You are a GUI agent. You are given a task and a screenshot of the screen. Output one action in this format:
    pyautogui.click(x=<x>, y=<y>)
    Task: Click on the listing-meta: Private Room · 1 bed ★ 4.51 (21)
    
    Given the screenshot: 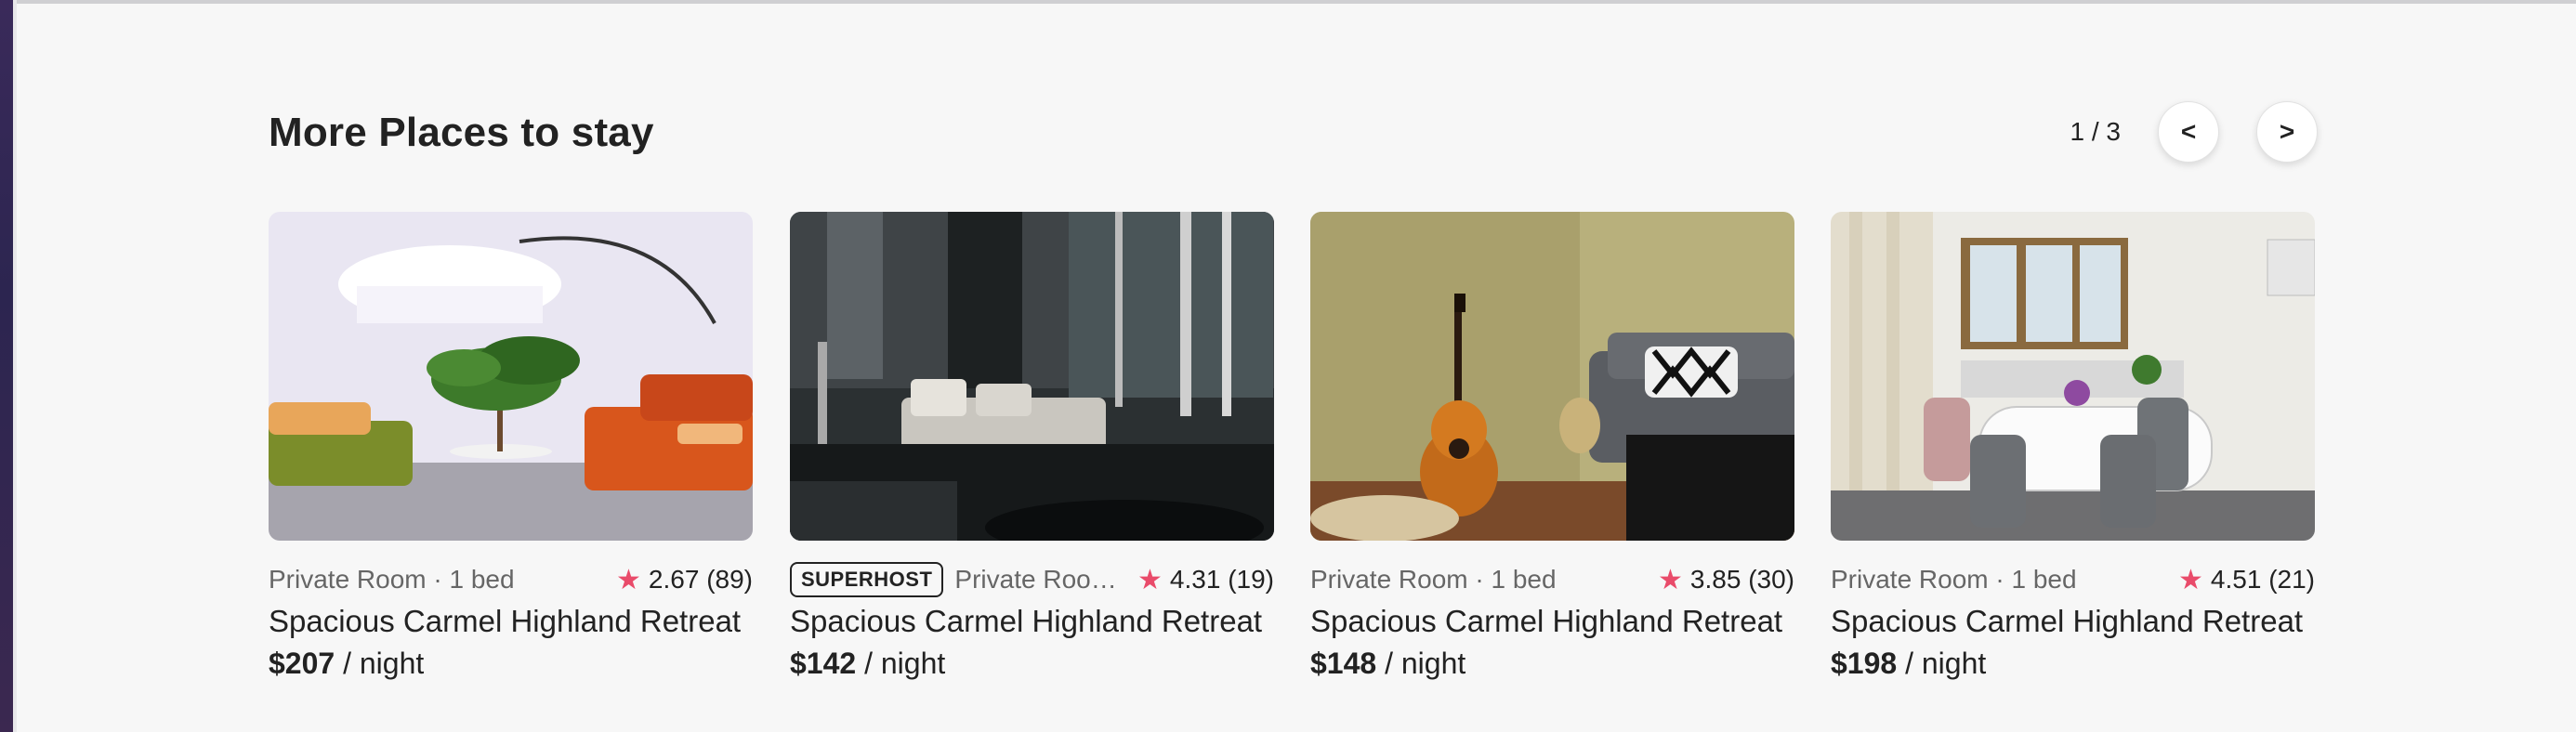 What is the action you would take?
    pyautogui.click(x=2073, y=579)
    